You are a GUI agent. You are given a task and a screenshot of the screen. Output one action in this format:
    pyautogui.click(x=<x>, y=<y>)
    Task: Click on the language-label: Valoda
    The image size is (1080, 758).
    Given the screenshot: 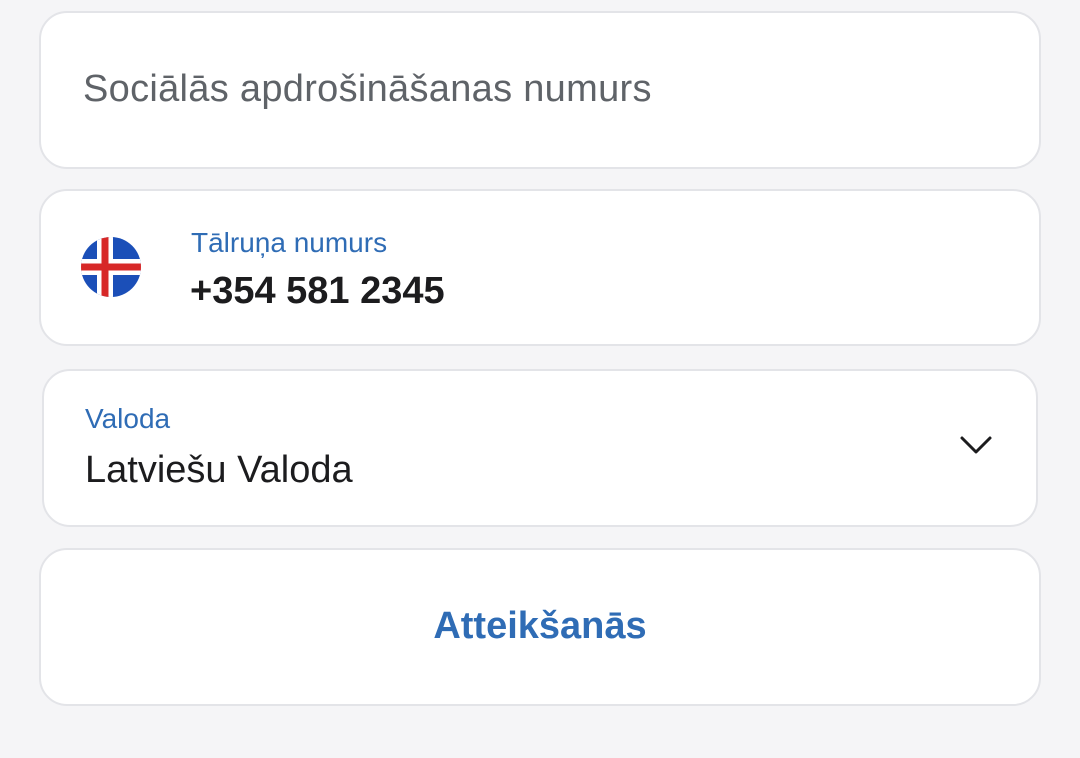 What is the action you would take?
    pyautogui.click(x=128, y=418)
    